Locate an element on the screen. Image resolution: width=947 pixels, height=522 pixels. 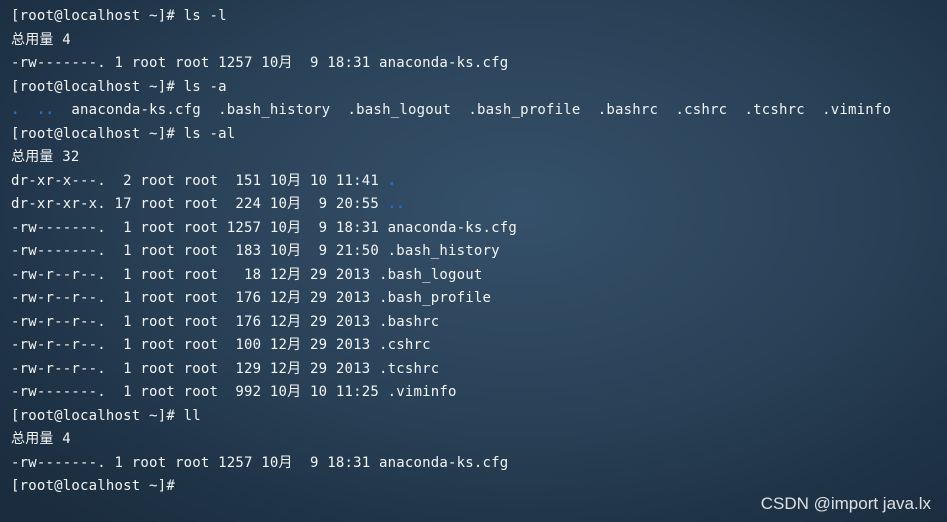
terminal-line: [root@localhost ~]# ls -al is located at coordinates (479, 135).